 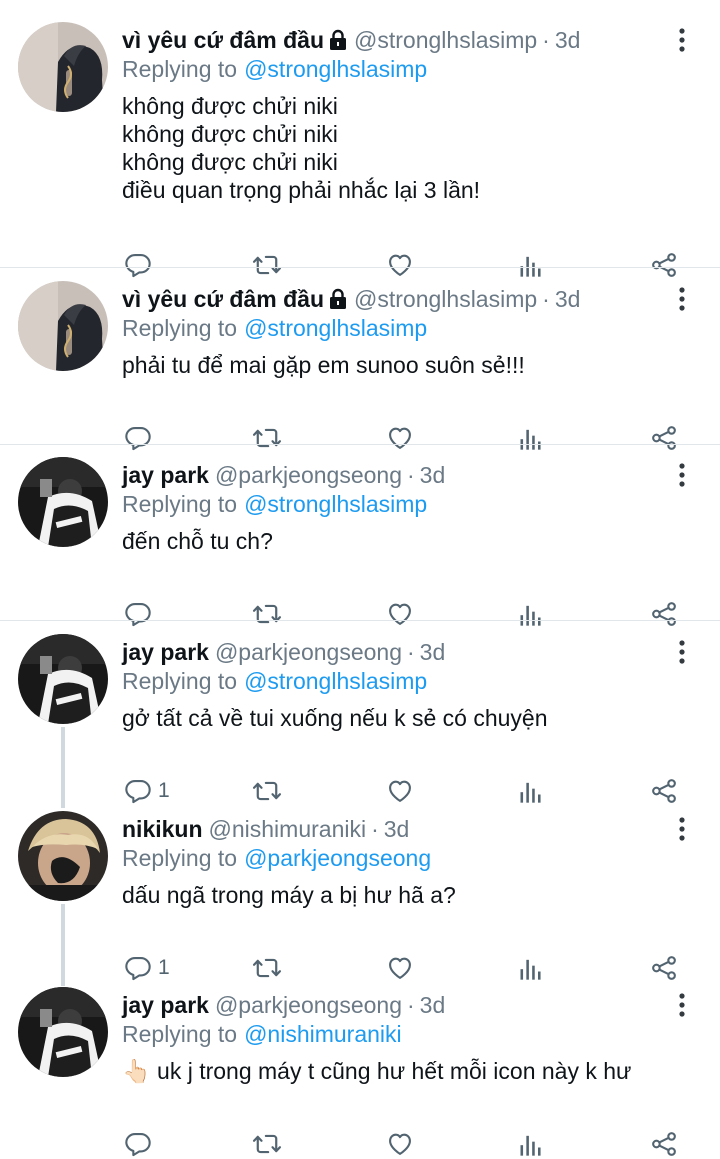 What do you see at coordinates (197, 541) in the screenshot?
I see `tweet-text-line: đến chỗ tu ch?` at bounding box center [197, 541].